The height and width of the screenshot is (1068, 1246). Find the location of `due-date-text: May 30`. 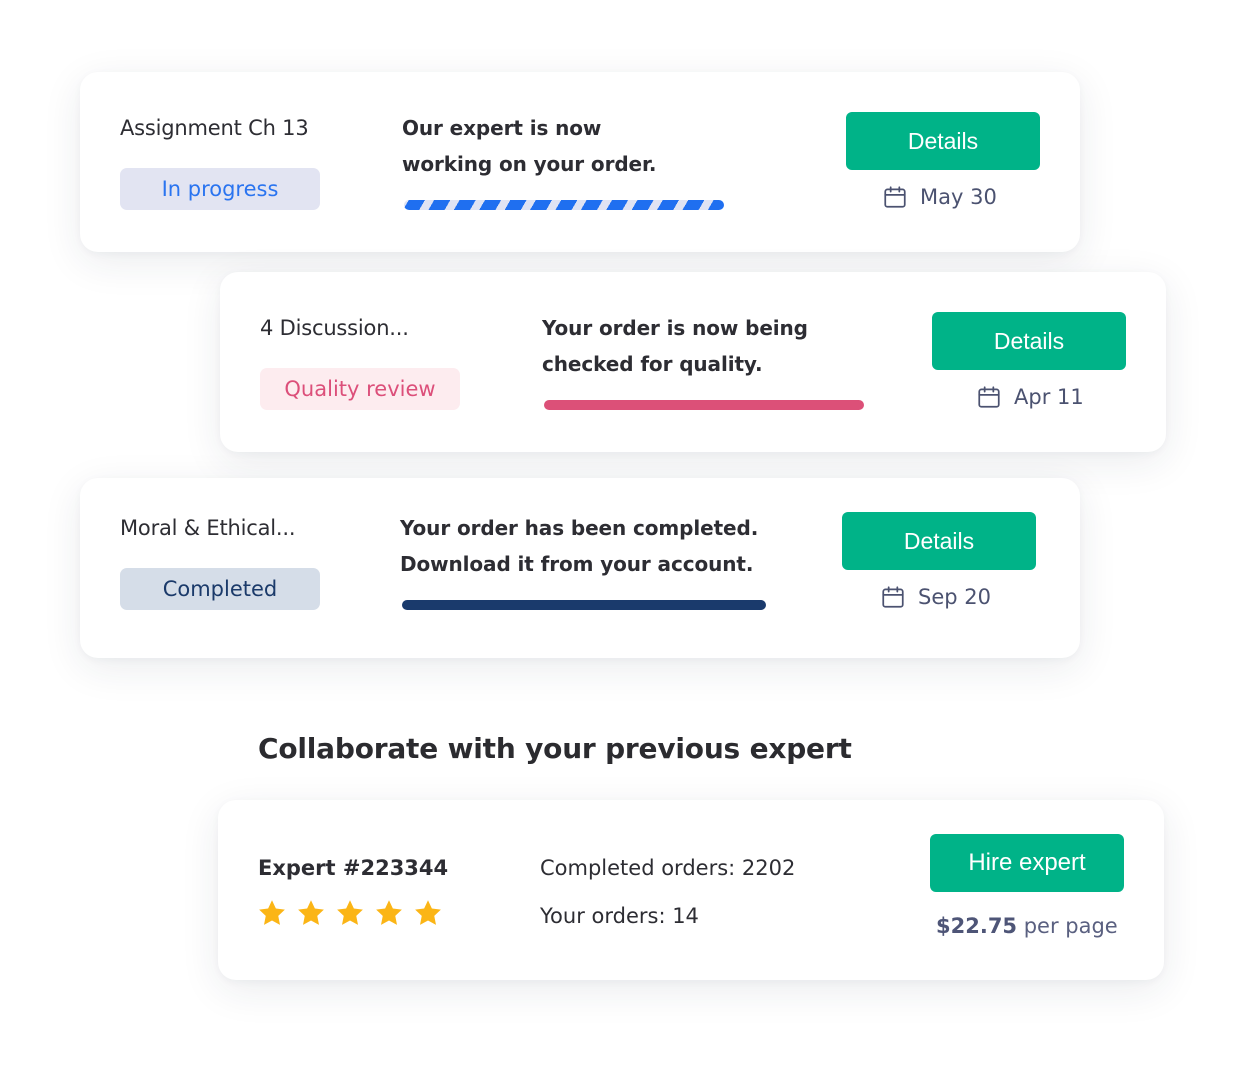

due-date-text: May 30 is located at coordinates (958, 197).